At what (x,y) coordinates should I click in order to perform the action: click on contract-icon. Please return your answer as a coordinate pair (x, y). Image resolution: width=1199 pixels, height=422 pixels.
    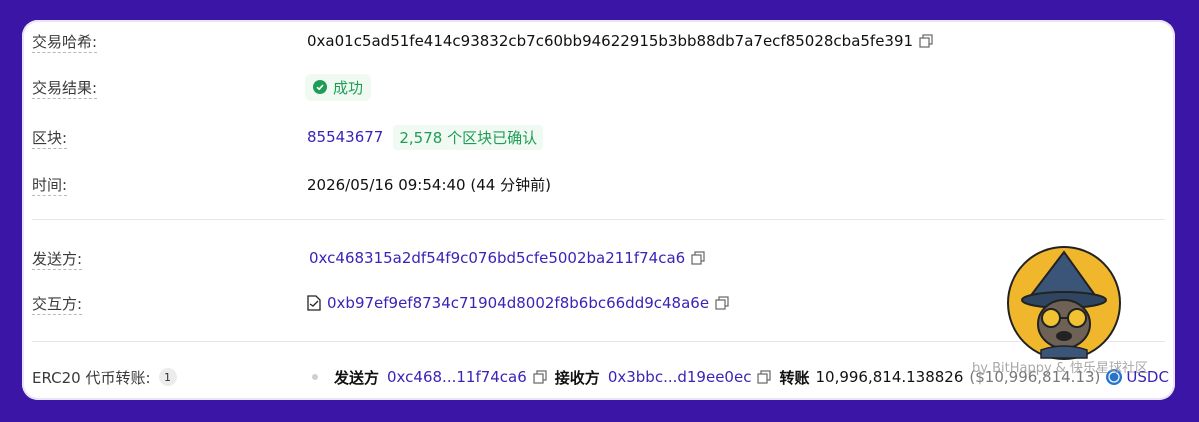
    Looking at the image, I should click on (314, 303).